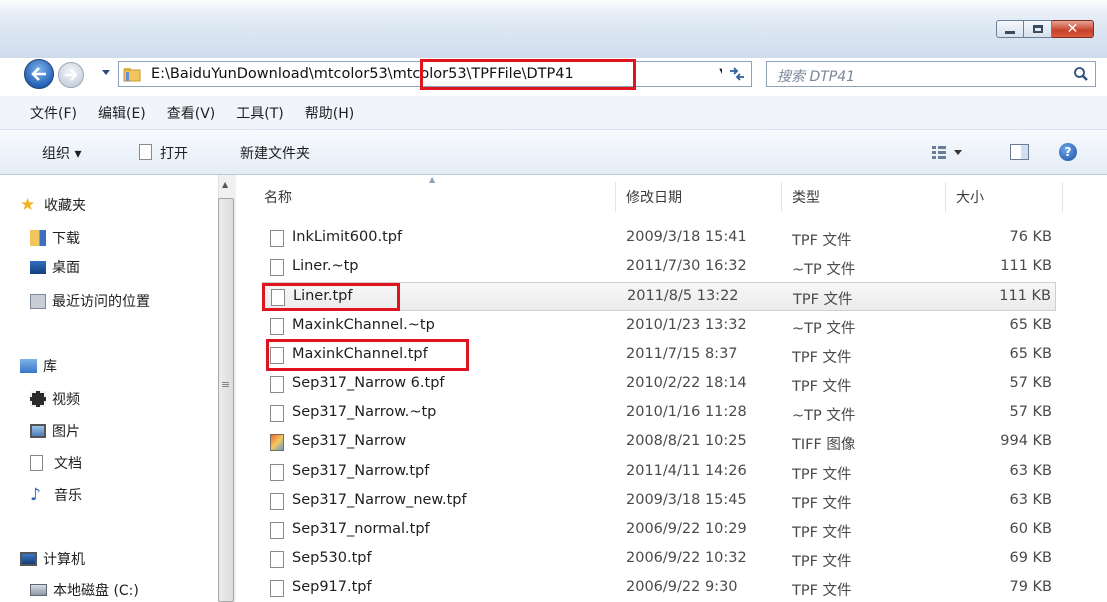 Image resolution: width=1107 pixels, height=602 pixels. Describe the element at coordinates (174, 153) in the screenshot. I see `open-button: 打开` at that location.